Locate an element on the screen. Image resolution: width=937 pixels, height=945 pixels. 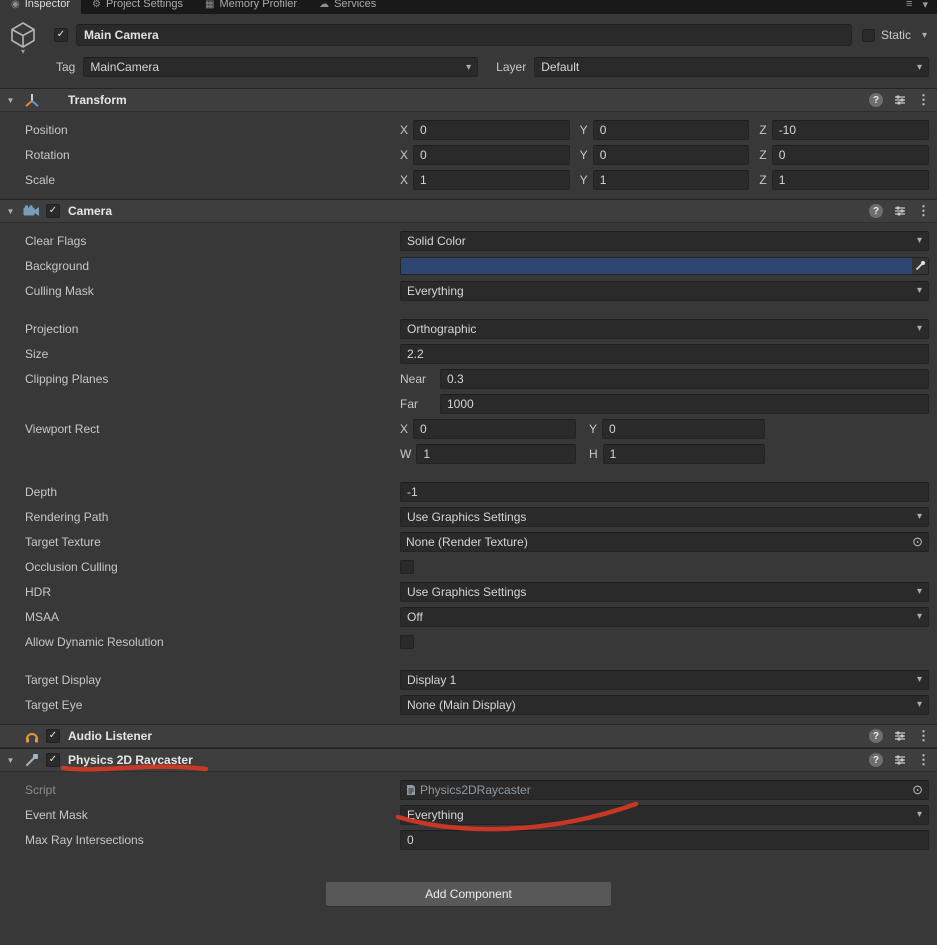
depth-input is located at coordinates (664, 491).